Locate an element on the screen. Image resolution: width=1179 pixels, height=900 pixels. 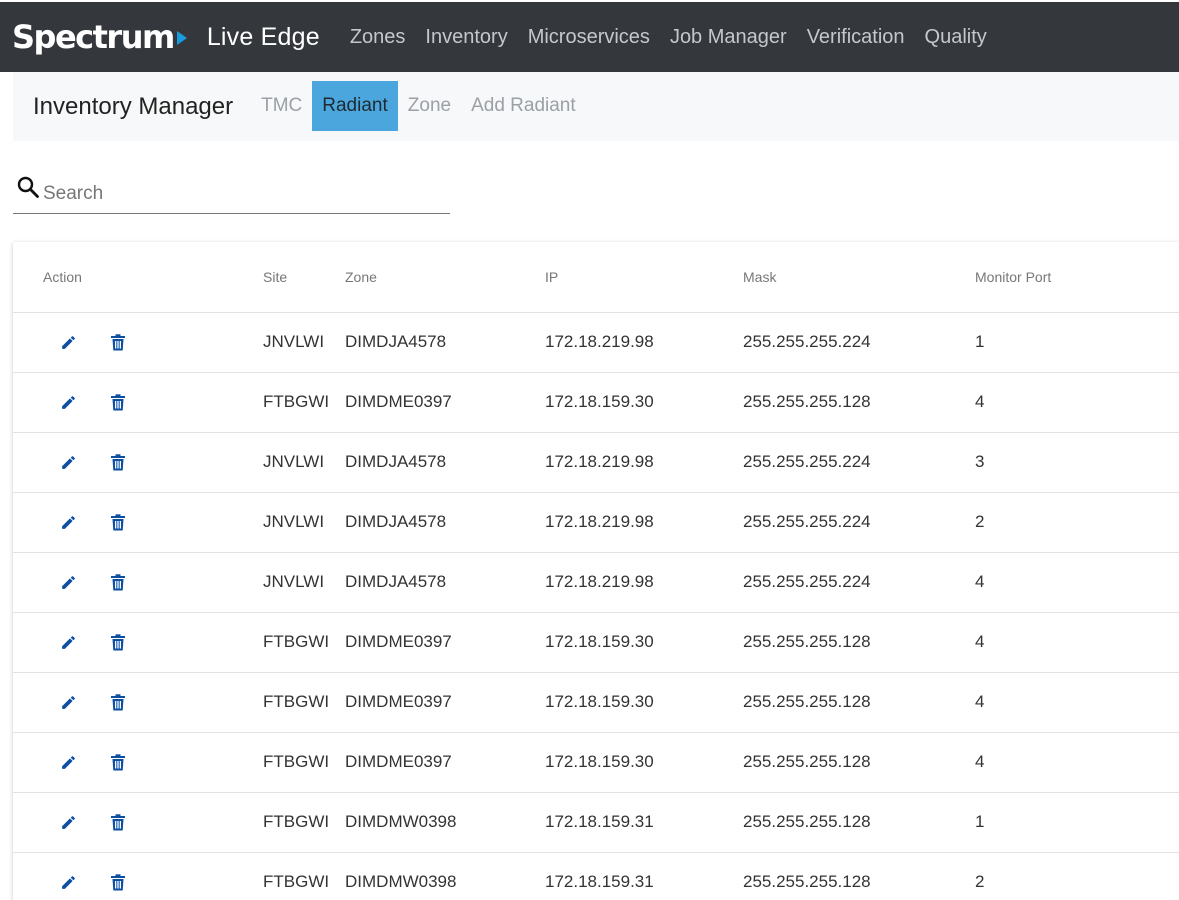
column-header-action: Action is located at coordinates (123, 277).